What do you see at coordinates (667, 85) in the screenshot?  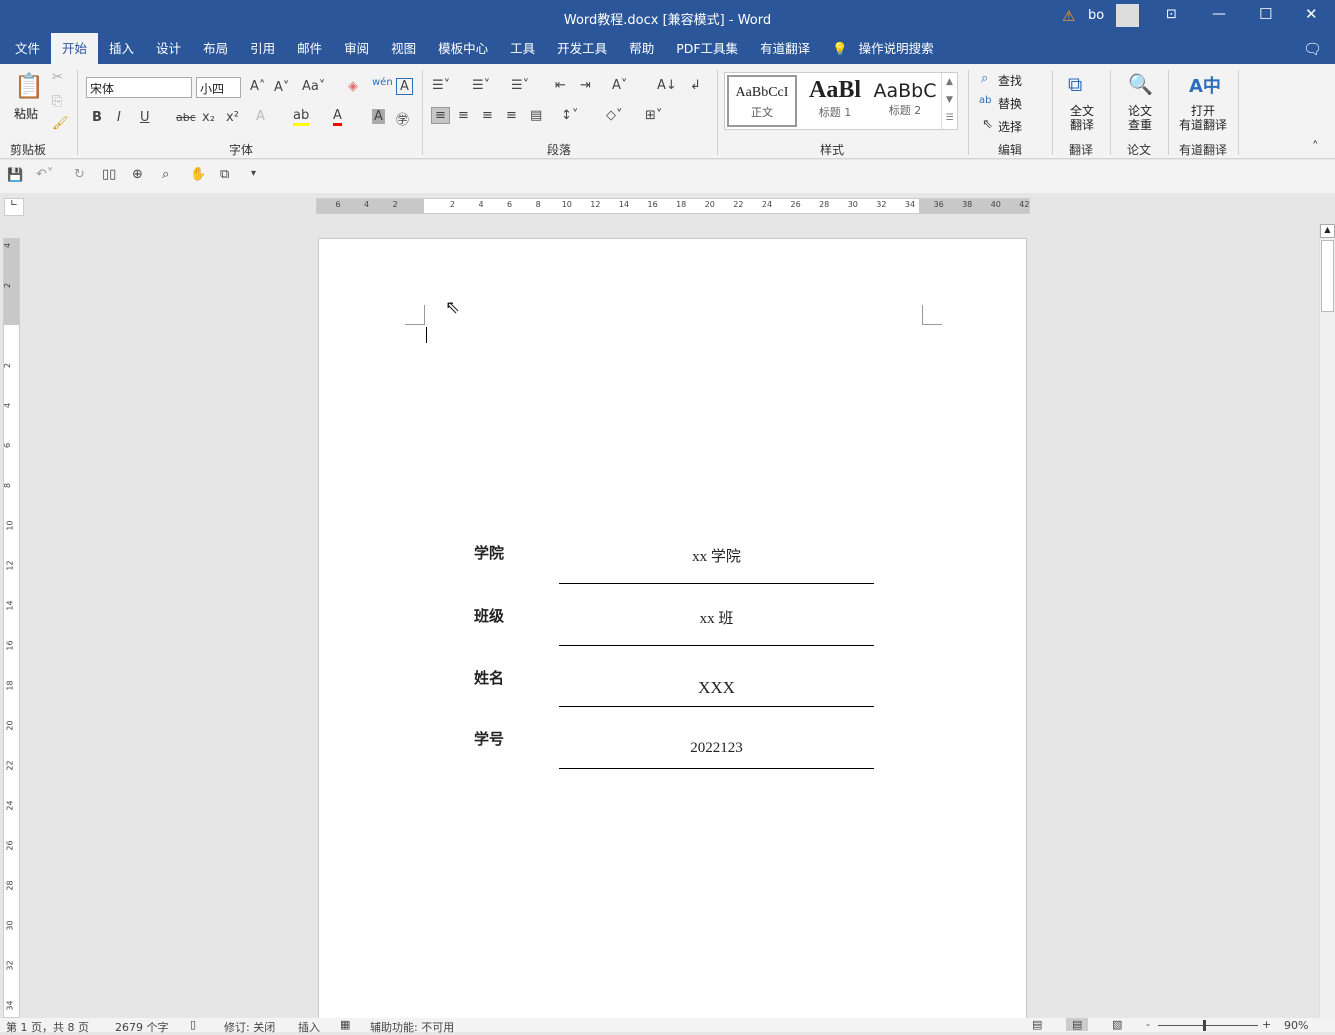 I see `sort-icon: A↓` at bounding box center [667, 85].